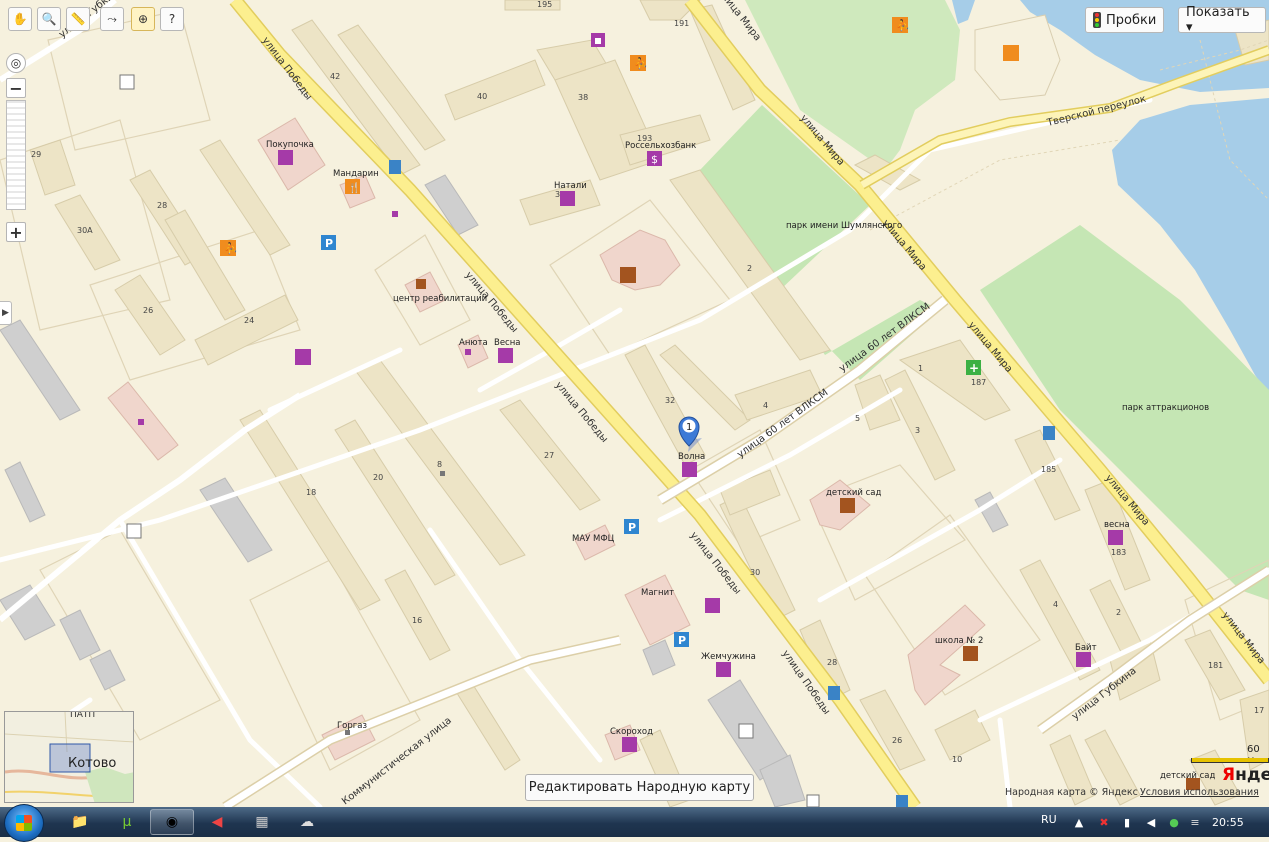  Describe the element at coordinates (1071, 792) in the screenshot. I see `copyright-text: Народная карта © Яндекс` at that location.